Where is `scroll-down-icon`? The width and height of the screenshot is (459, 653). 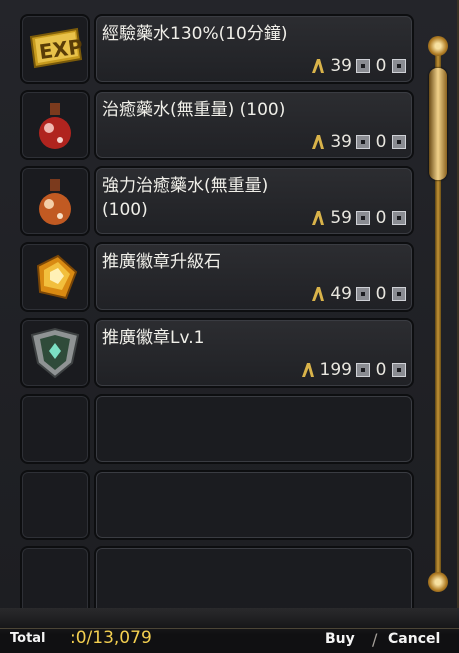
scroll-down-icon is located at coordinates (438, 582).